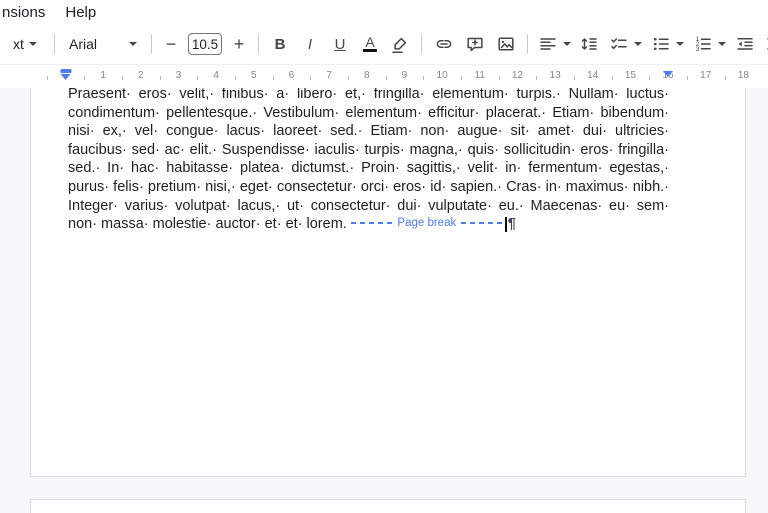 The image size is (768, 513). I want to click on italic-button: I, so click(310, 44).